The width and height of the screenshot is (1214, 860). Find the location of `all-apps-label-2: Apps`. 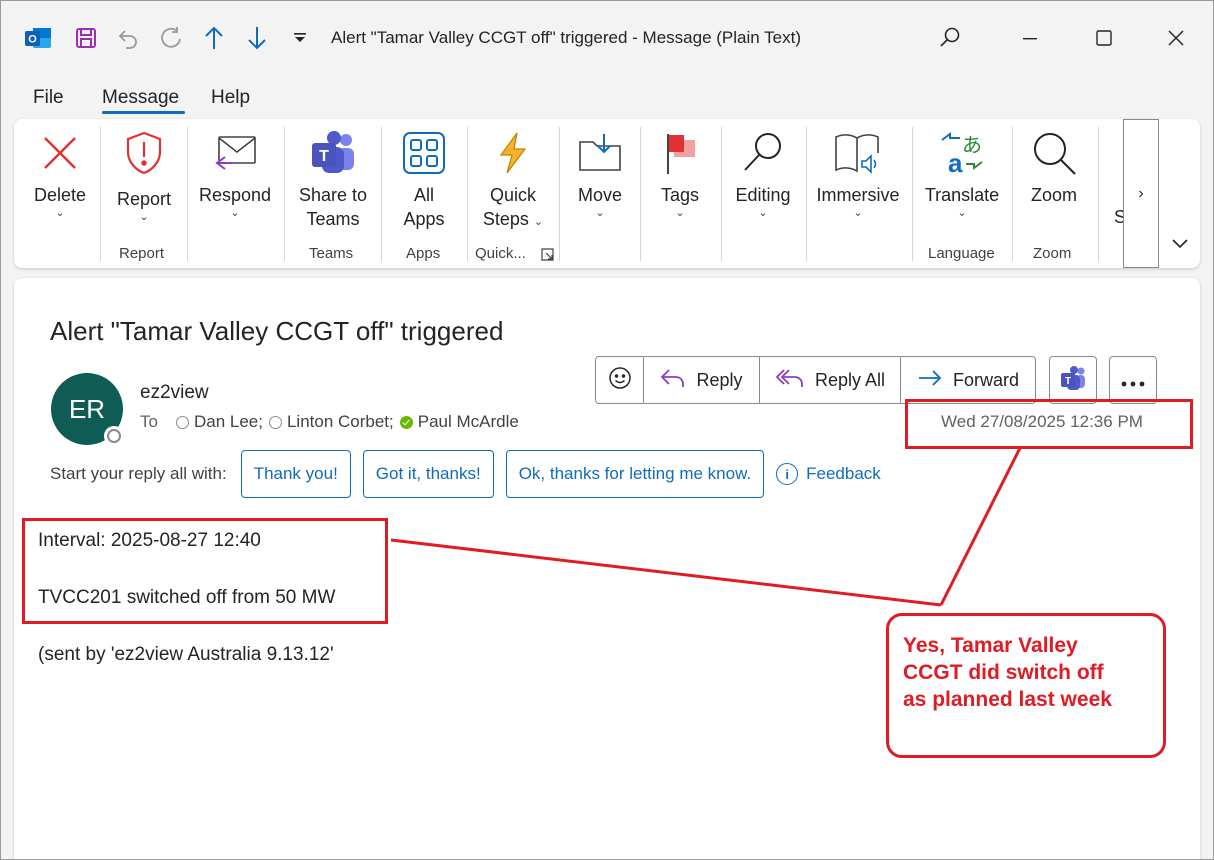

all-apps-label-2: Apps is located at coordinates (424, 219).